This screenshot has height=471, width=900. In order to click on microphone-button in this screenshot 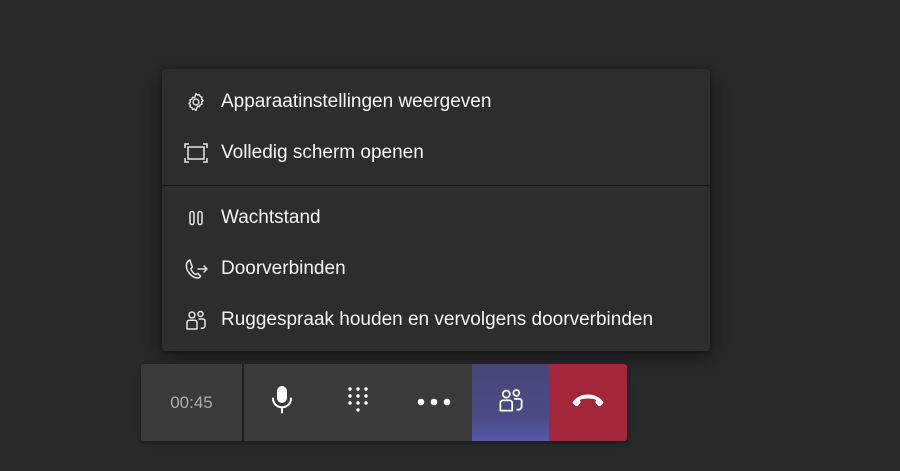, I will do `click(282, 402)`.